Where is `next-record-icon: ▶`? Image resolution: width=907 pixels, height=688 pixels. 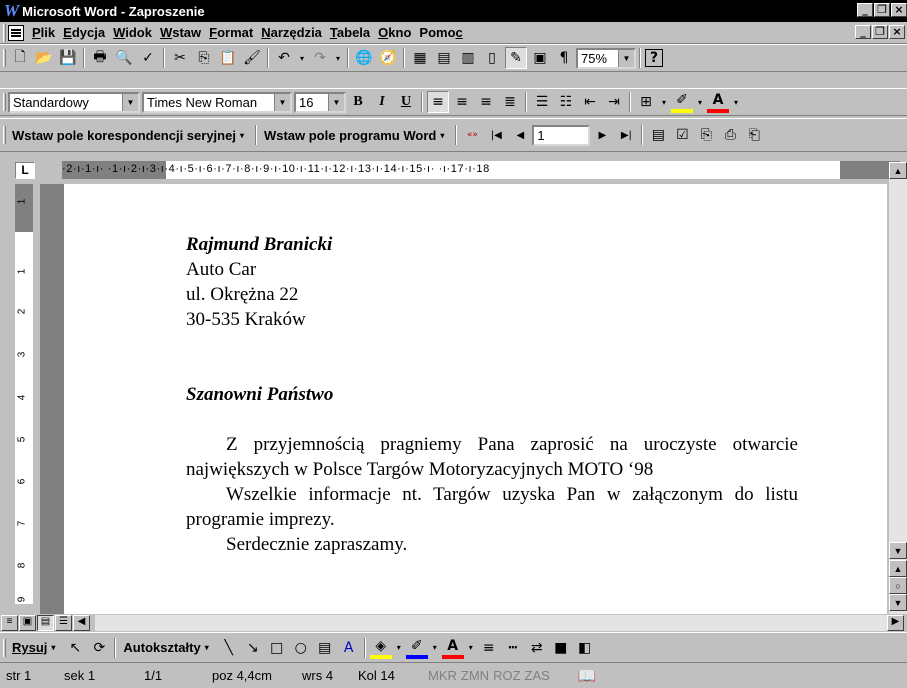 next-record-icon: ▶ is located at coordinates (602, 135).